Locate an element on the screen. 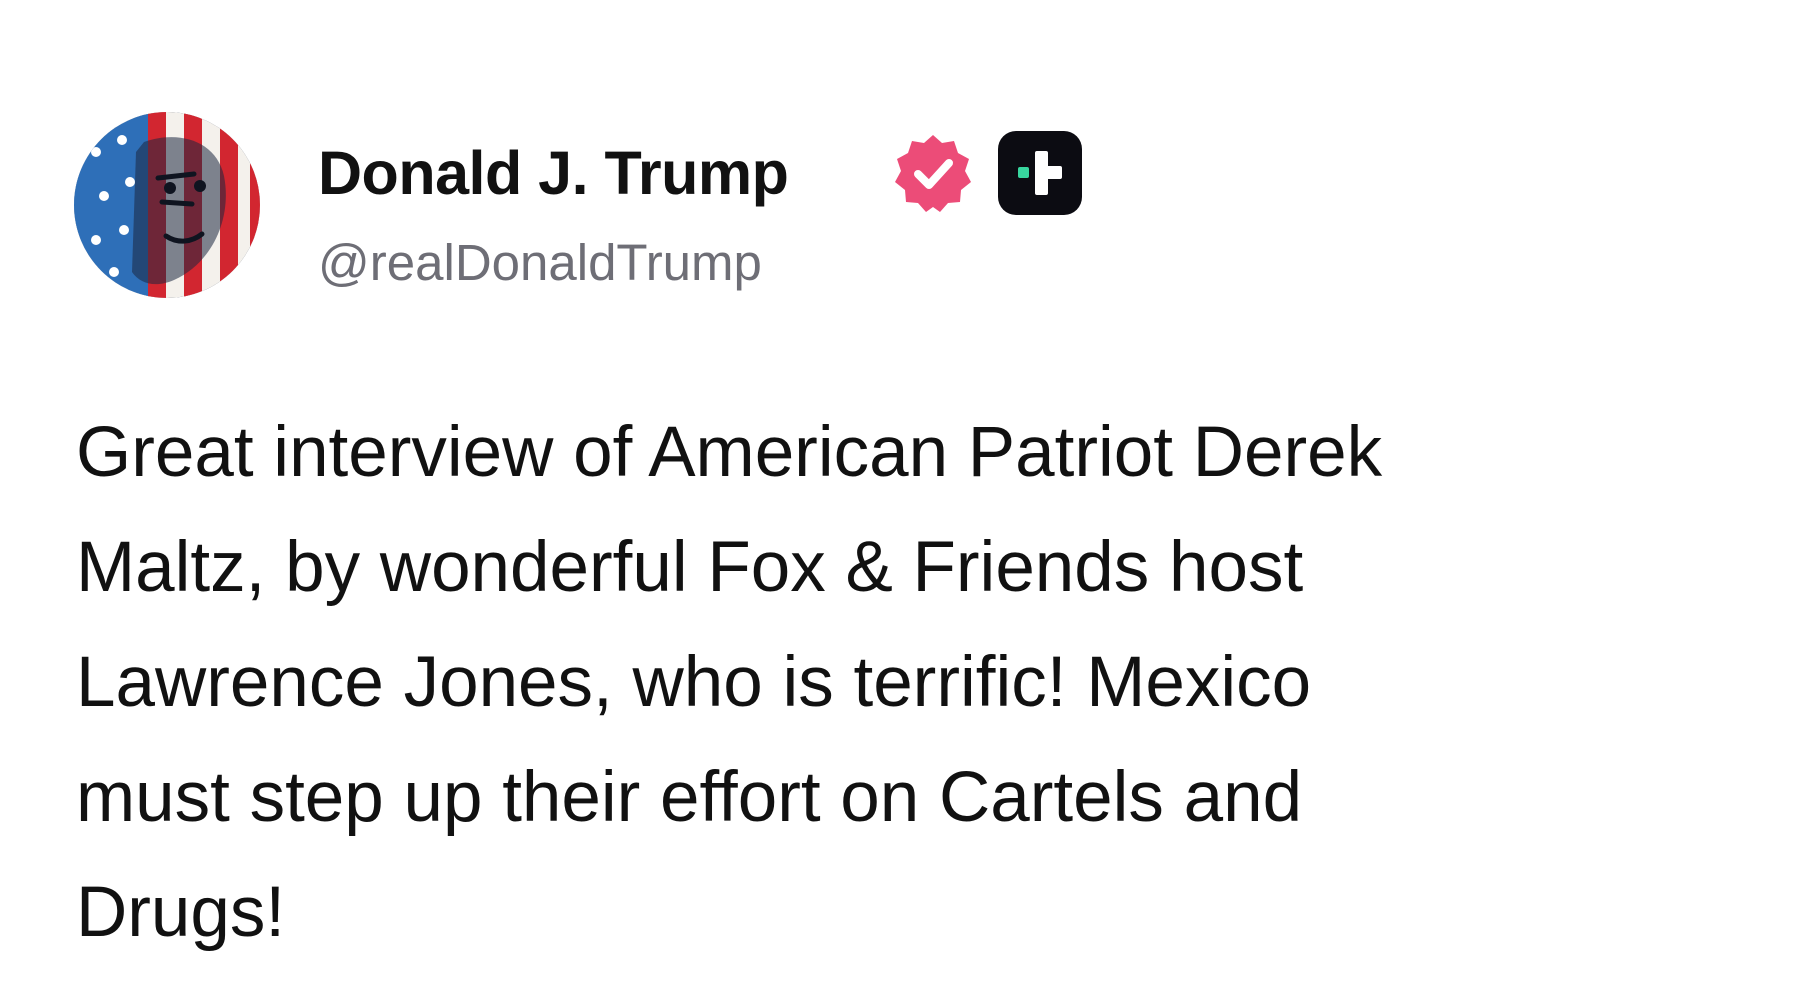  author-handle: @realDonaldTrump is located at coordinates (540, 263).